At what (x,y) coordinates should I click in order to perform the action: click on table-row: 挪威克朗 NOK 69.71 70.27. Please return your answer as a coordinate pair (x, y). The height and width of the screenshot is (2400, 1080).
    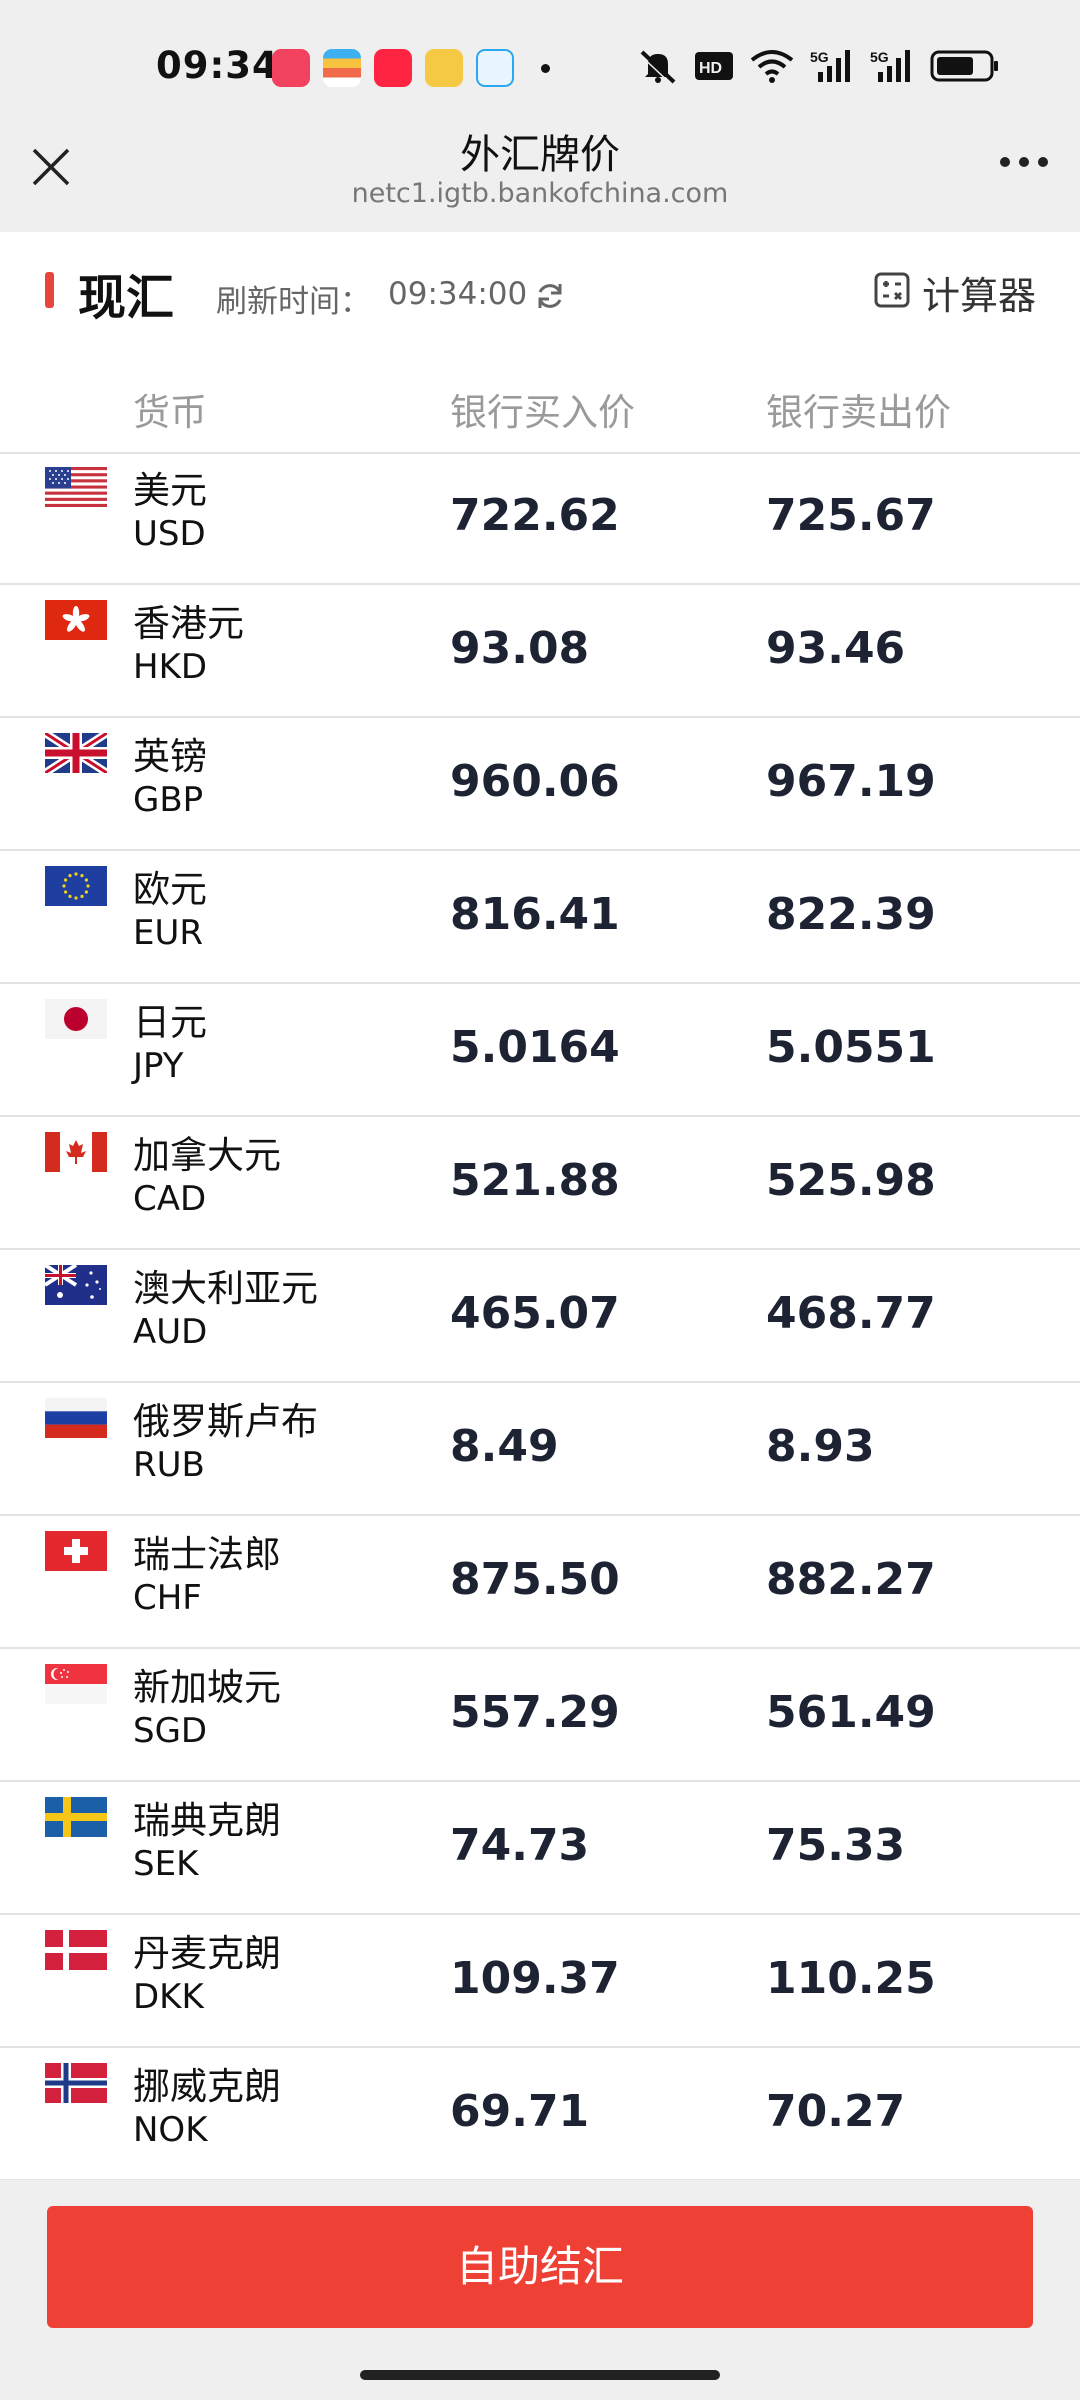
    Looking at the image, I should click on (540, 2114).